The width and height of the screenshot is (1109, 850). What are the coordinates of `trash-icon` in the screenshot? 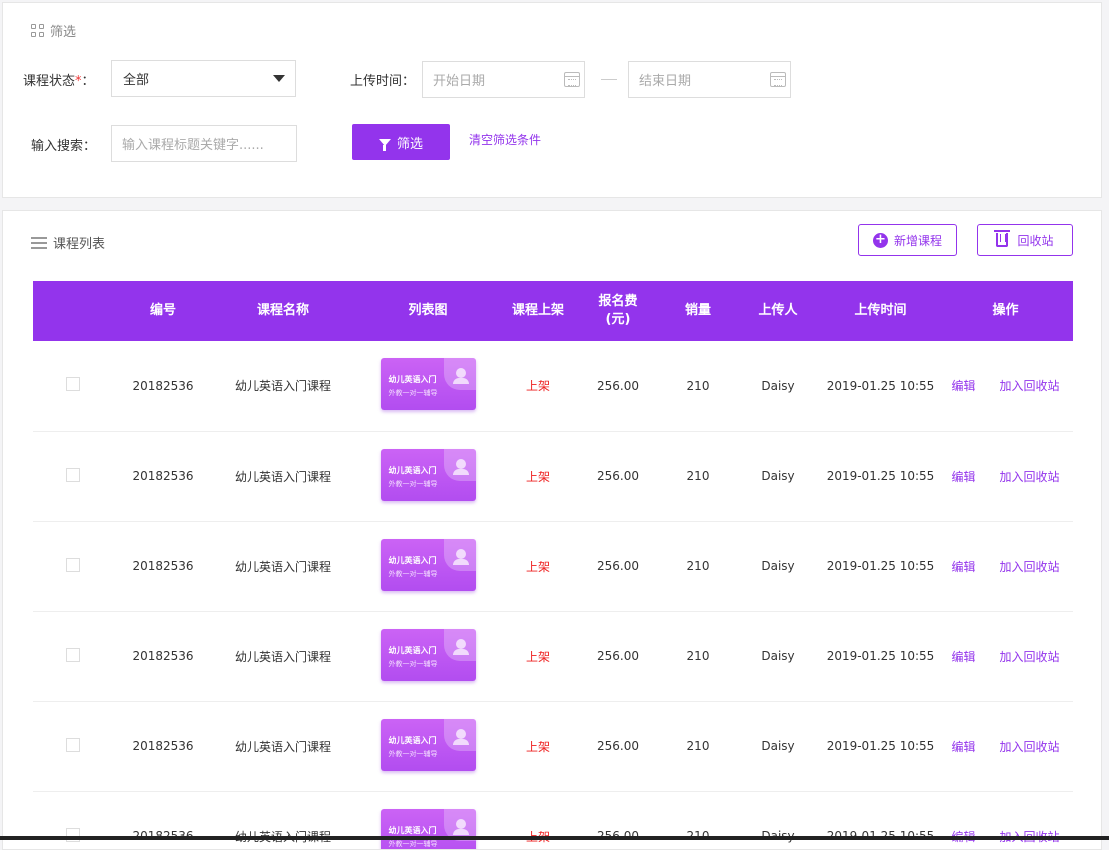 It's located at (1002, 240).